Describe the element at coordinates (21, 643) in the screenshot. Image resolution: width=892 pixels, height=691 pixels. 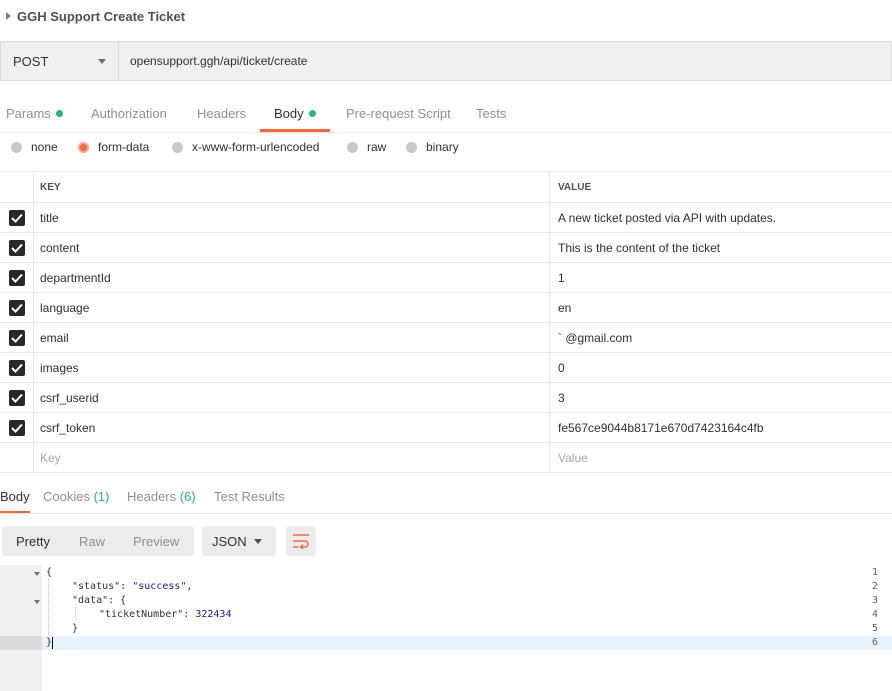
I see `active-line-gutter` at that location.